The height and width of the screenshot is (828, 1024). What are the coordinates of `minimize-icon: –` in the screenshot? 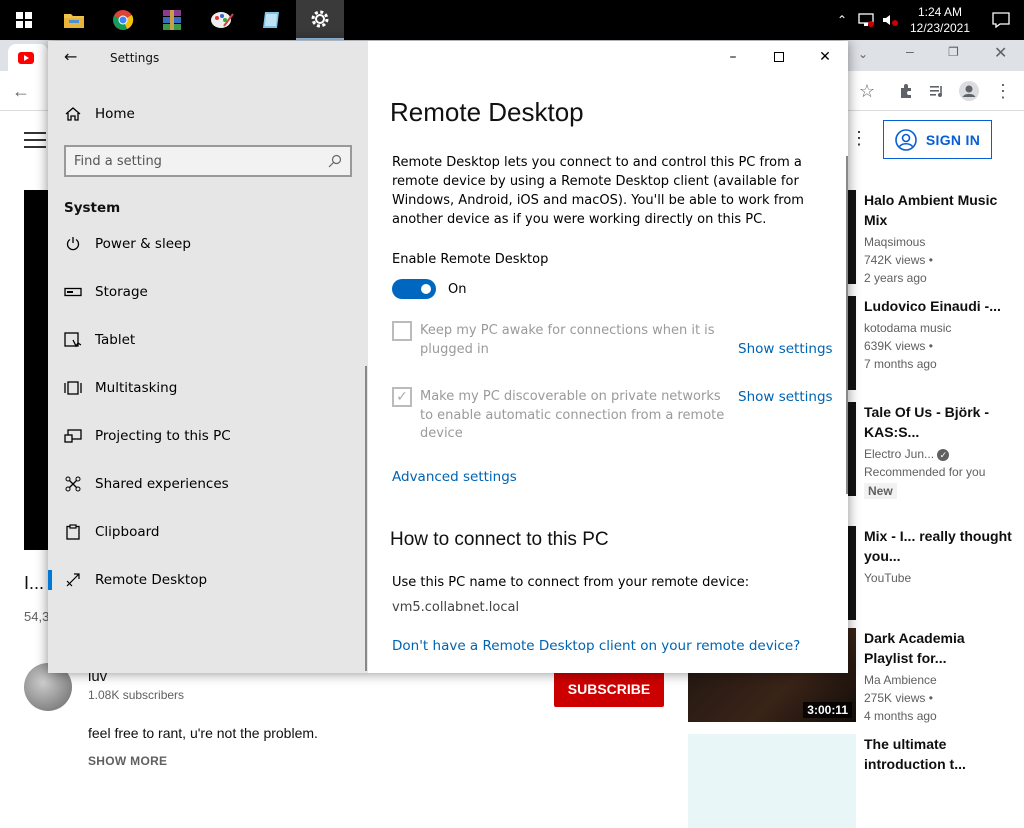 It's located at (910, 51).